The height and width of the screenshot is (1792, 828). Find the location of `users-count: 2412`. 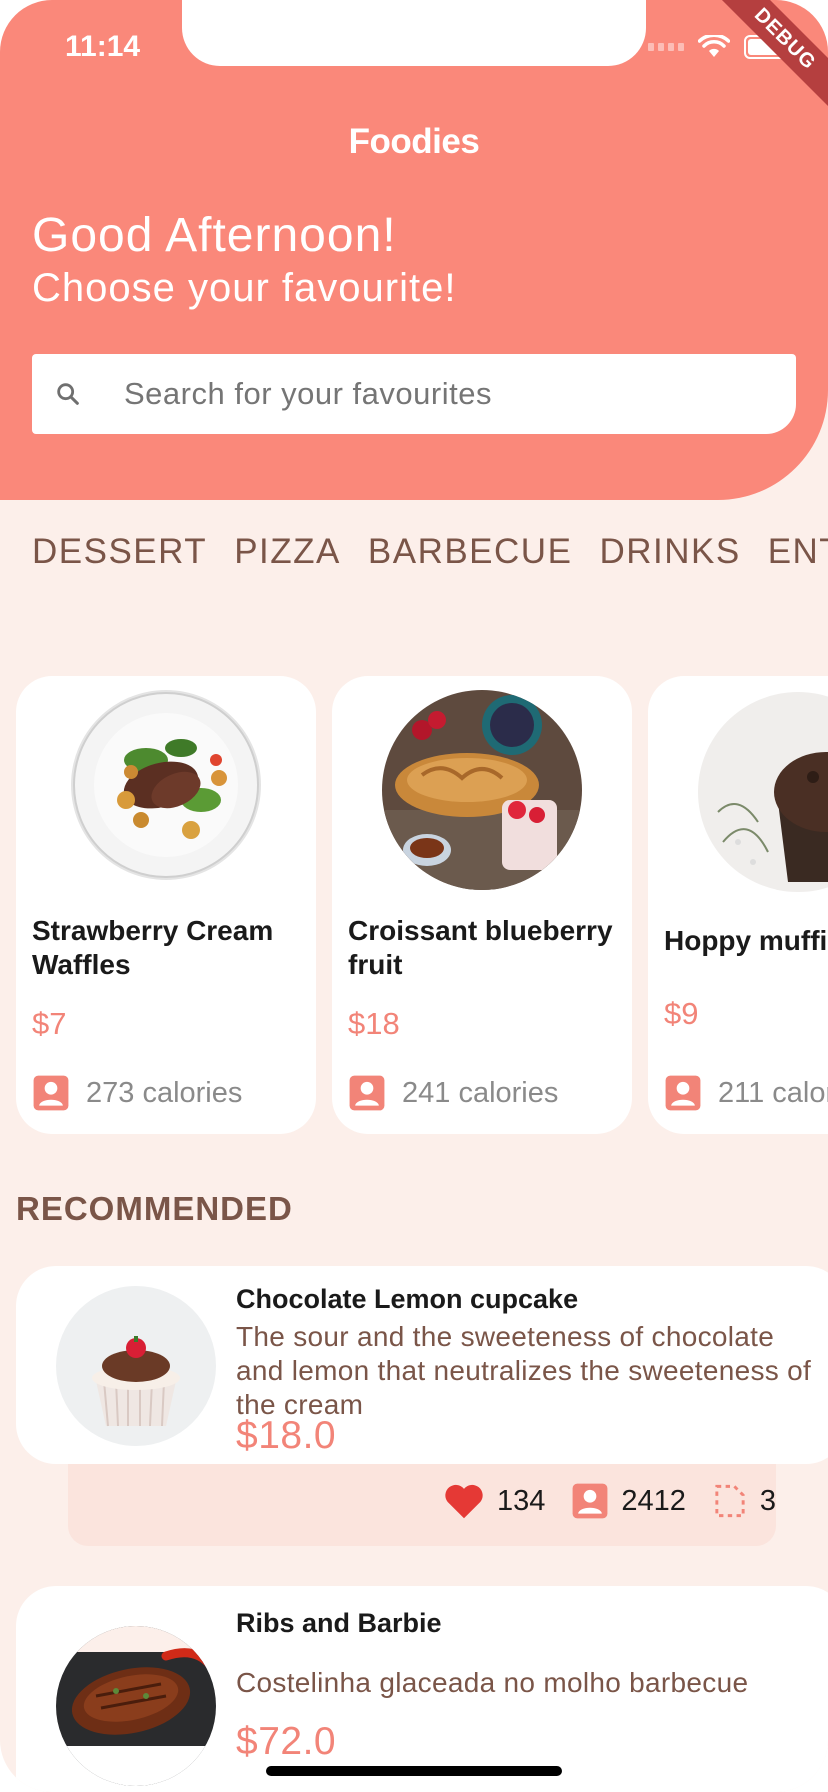

users-count: 2412 is located at coordinates (653, 1500).